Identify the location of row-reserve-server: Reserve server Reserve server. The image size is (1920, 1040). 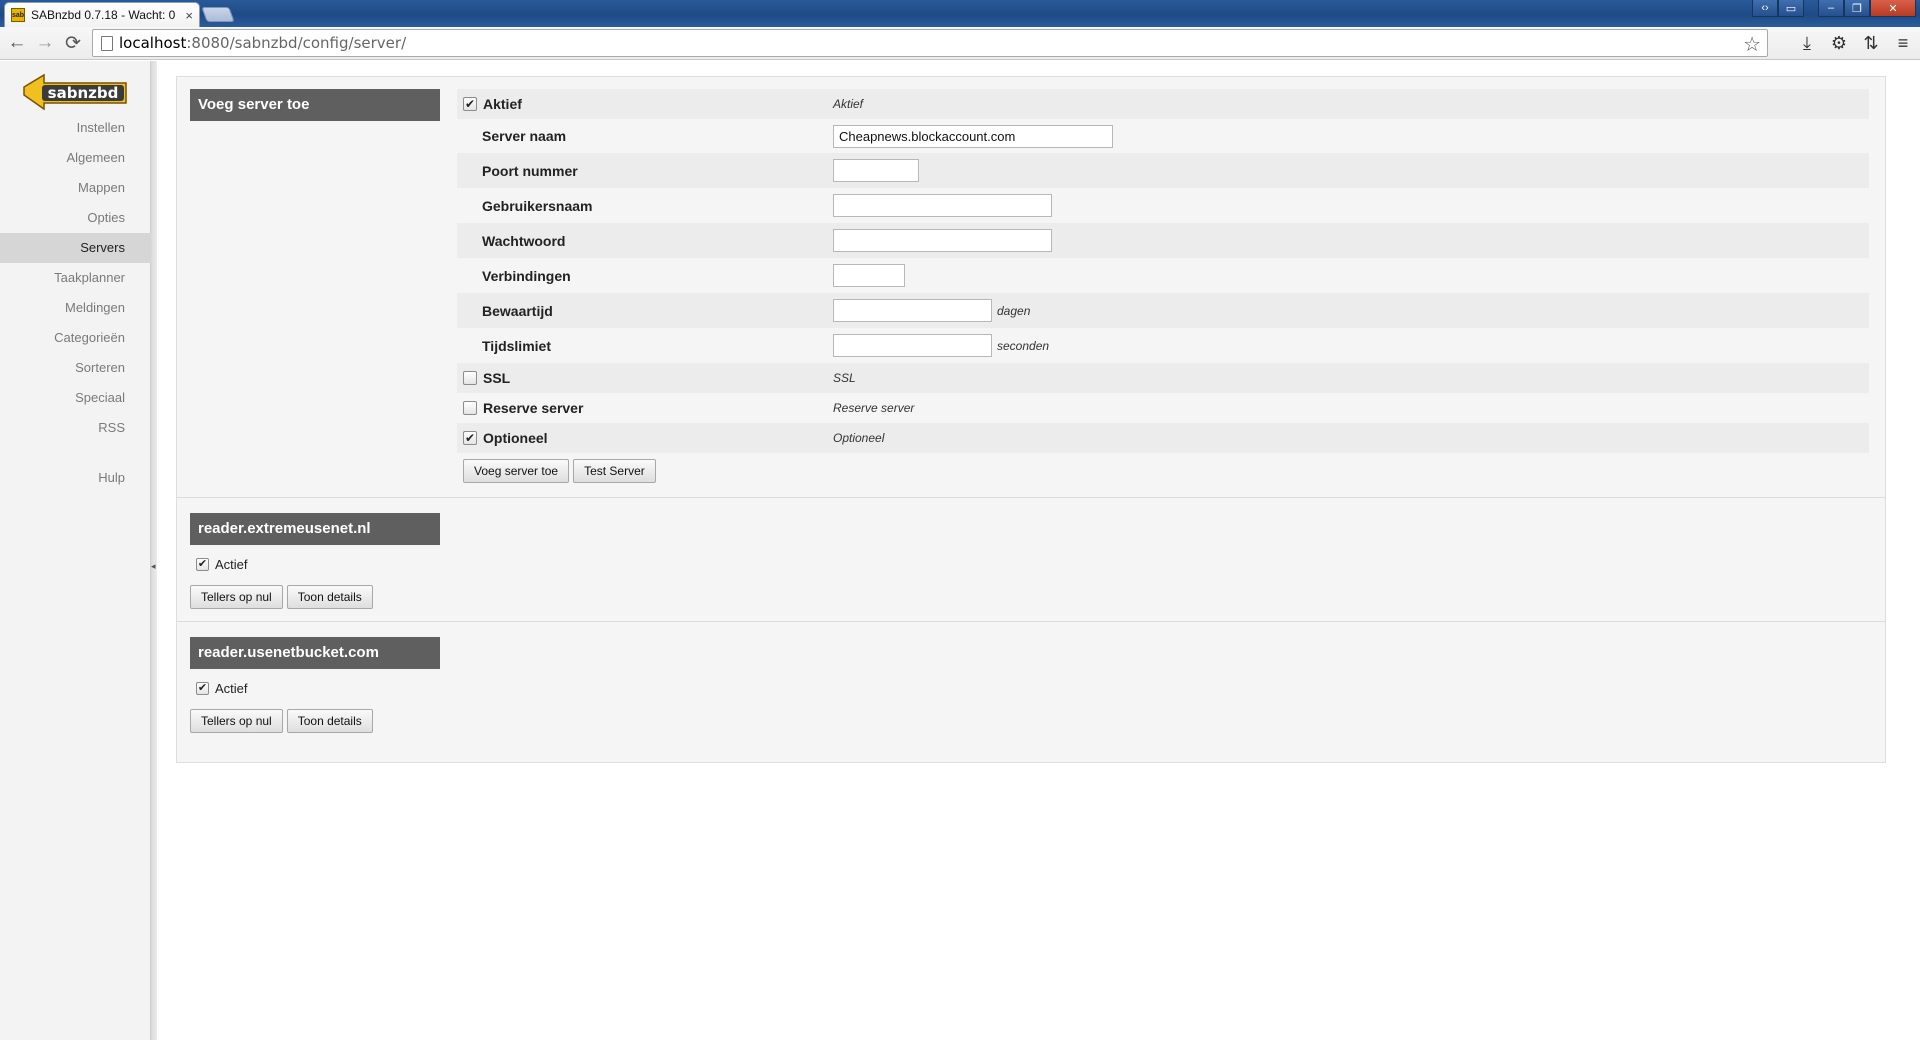
(1163, 408).